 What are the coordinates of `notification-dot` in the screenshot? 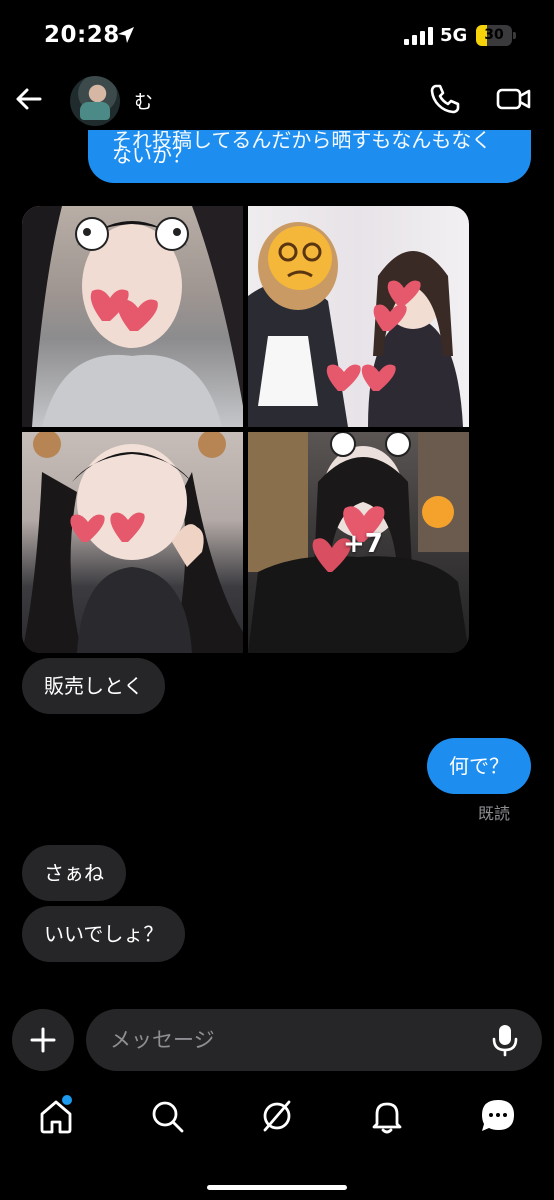 It's located at (67, 1100).